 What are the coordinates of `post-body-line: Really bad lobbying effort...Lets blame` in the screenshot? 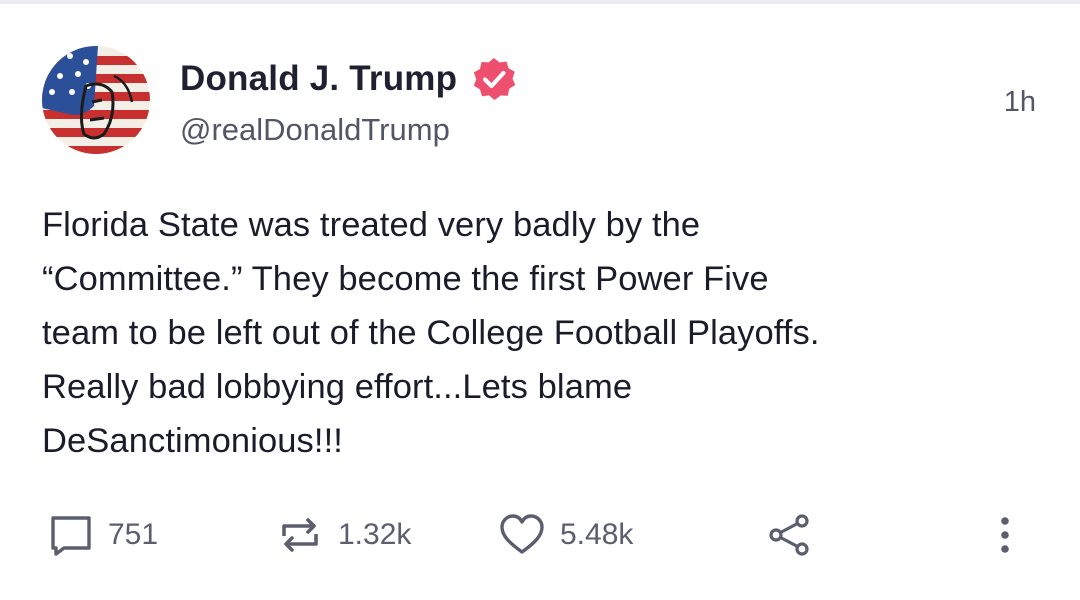 It's located at (337, 387).